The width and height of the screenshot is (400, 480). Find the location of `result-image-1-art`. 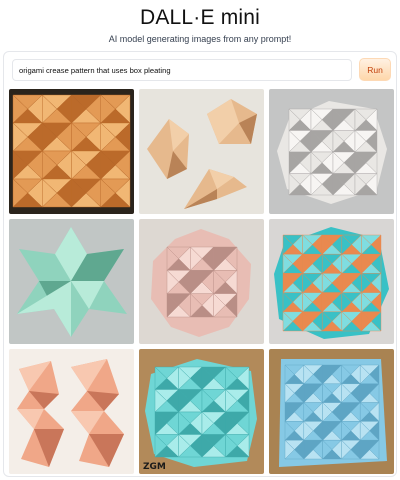

result-image-1-art is located at coordinates (71, 151).